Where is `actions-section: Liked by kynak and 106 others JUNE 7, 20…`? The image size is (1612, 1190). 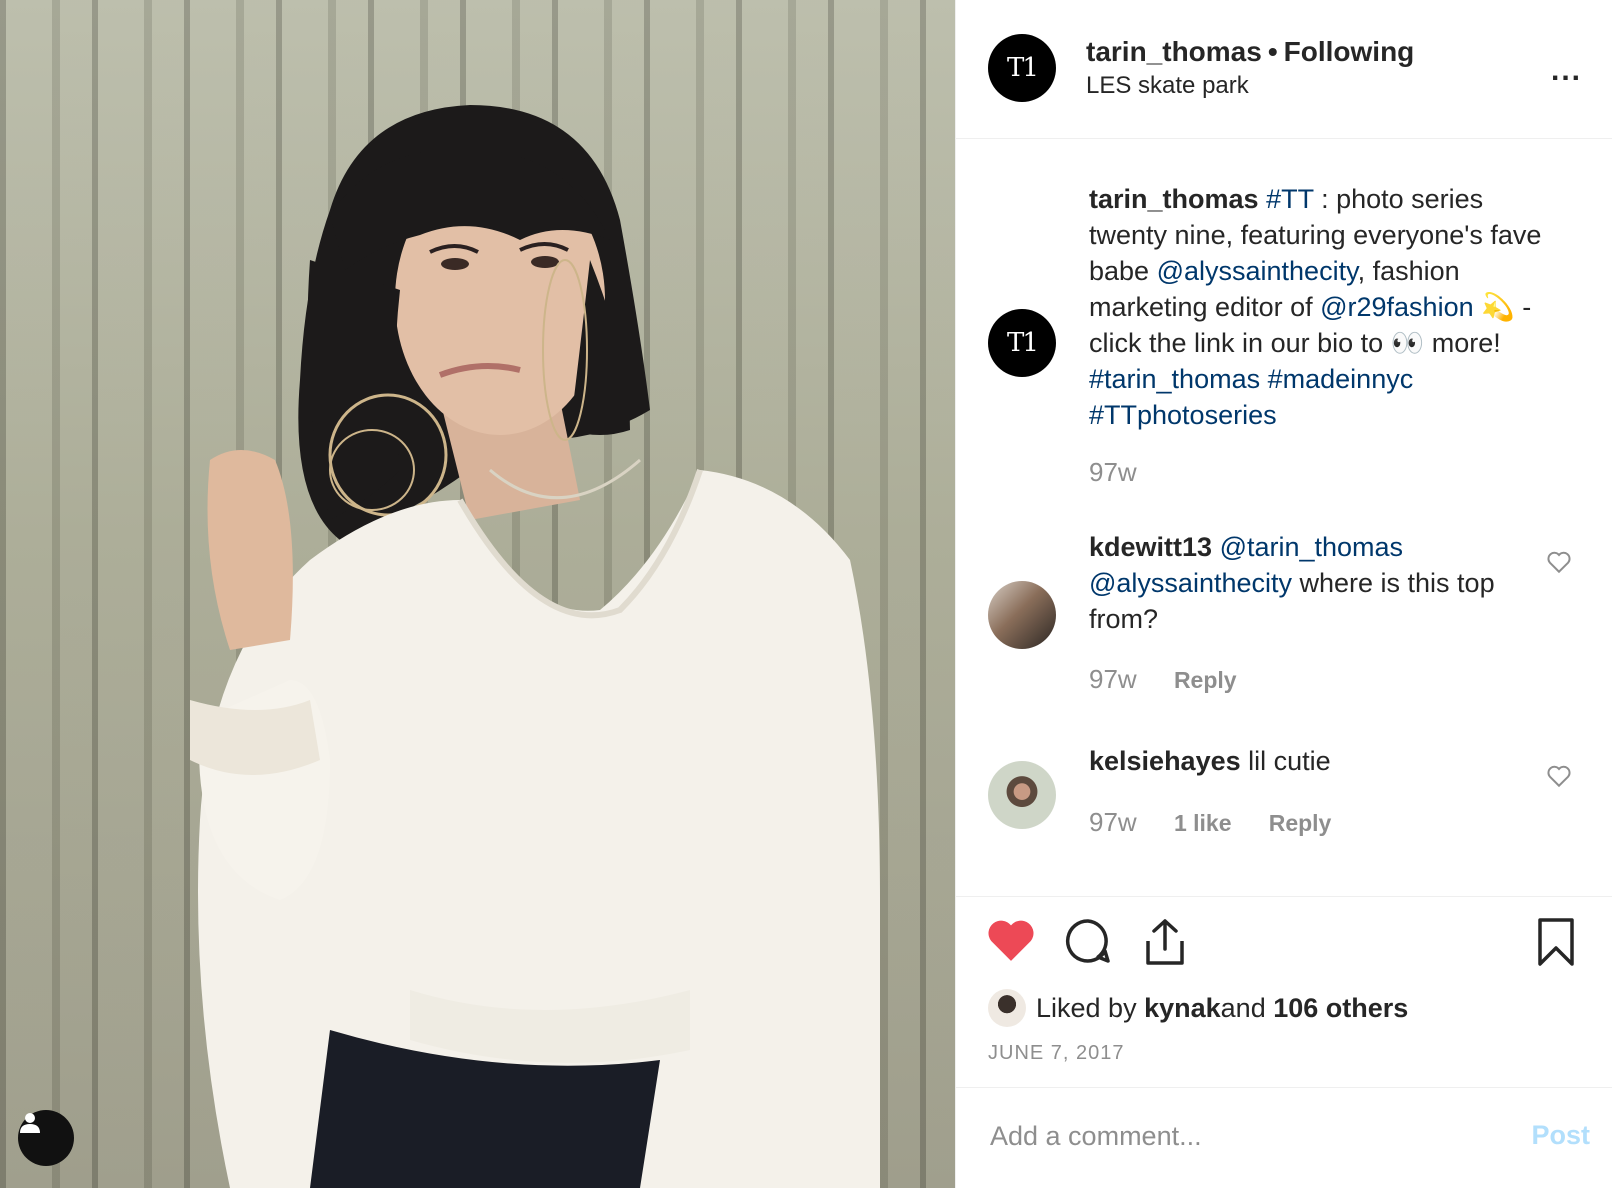
actions-section: Liked by kynak and 106 others JUNE 7, 20… is located at coordinates (1284, 992).